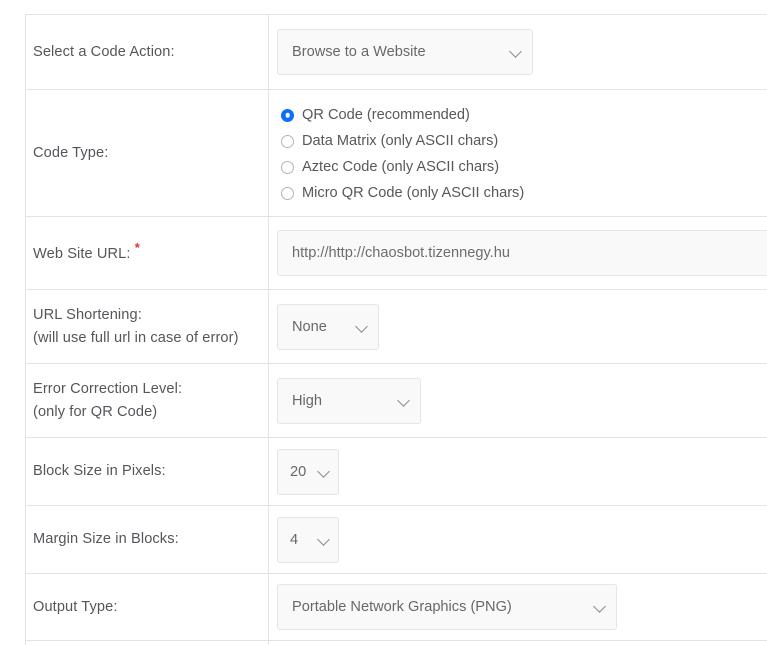 This screenshot has height=645, width=767. I want to click on block-size-select-value: 20, so click(298, 471).